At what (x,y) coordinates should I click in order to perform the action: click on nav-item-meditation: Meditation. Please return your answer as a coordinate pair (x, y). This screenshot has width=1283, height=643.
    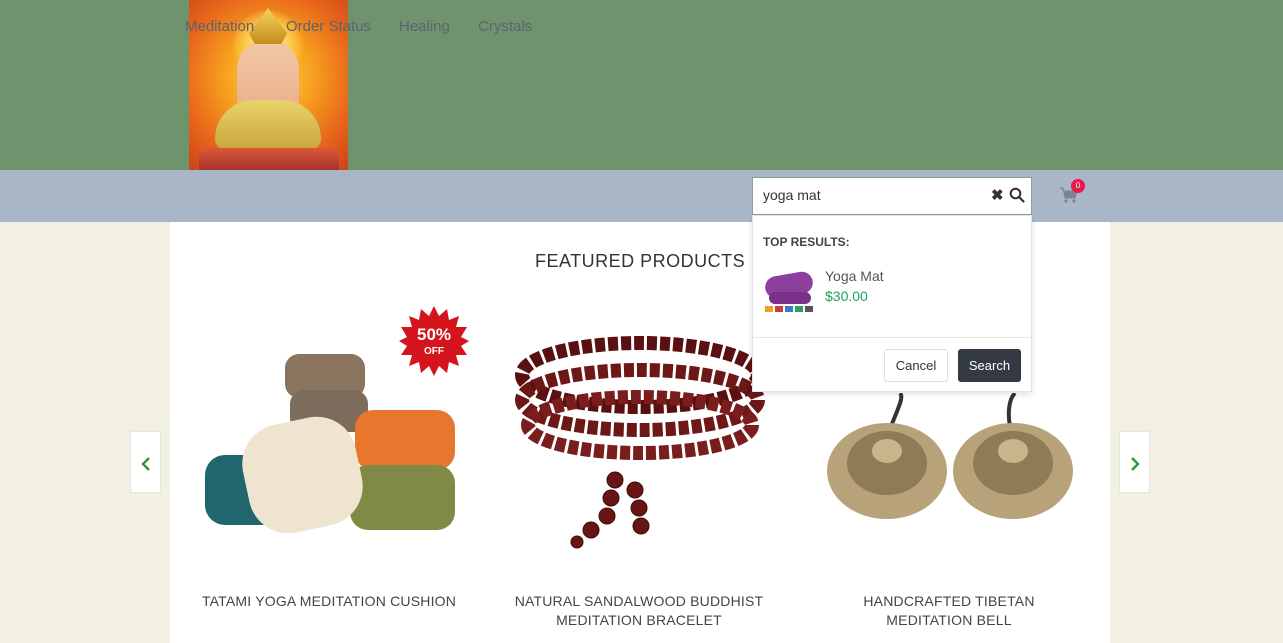
    Looking at the image, I should click on (219, 26).